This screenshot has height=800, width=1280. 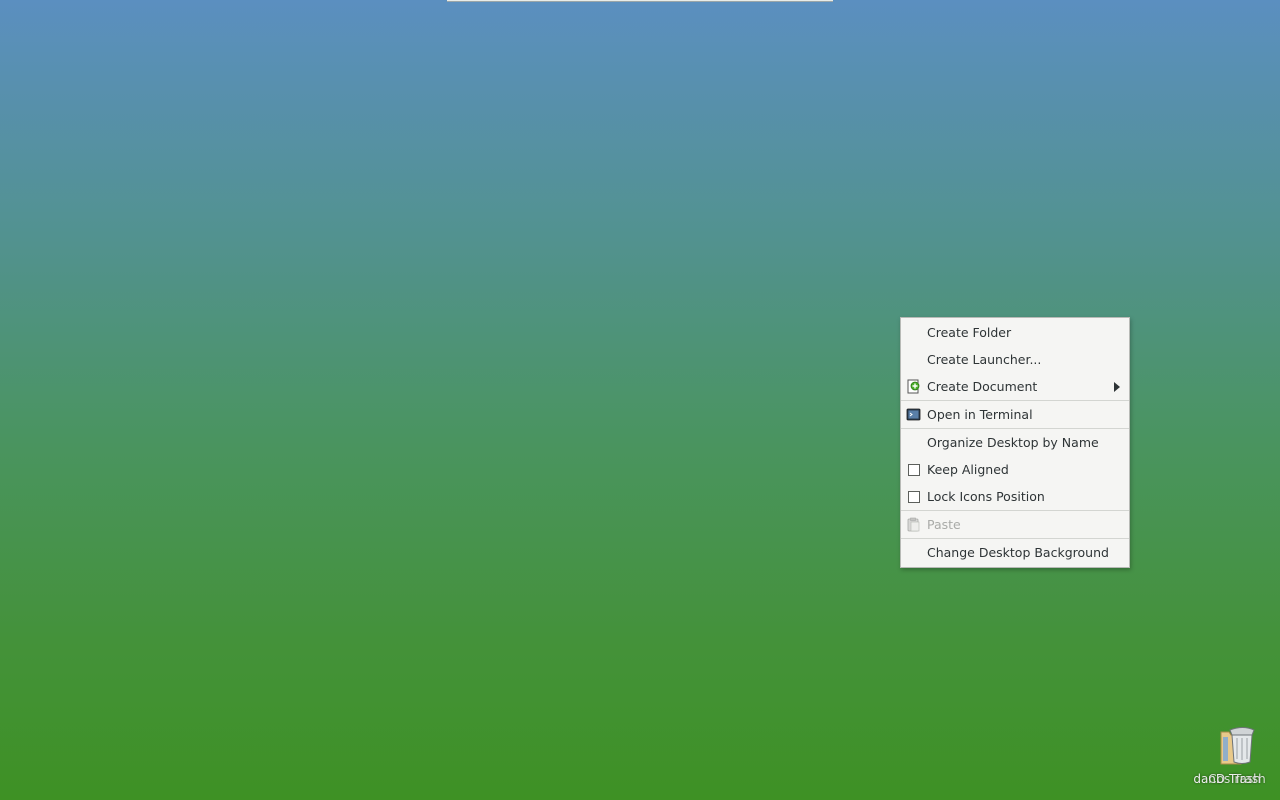 I want to click on menu-item-paste: Paste, so click(x=1015, y=524).